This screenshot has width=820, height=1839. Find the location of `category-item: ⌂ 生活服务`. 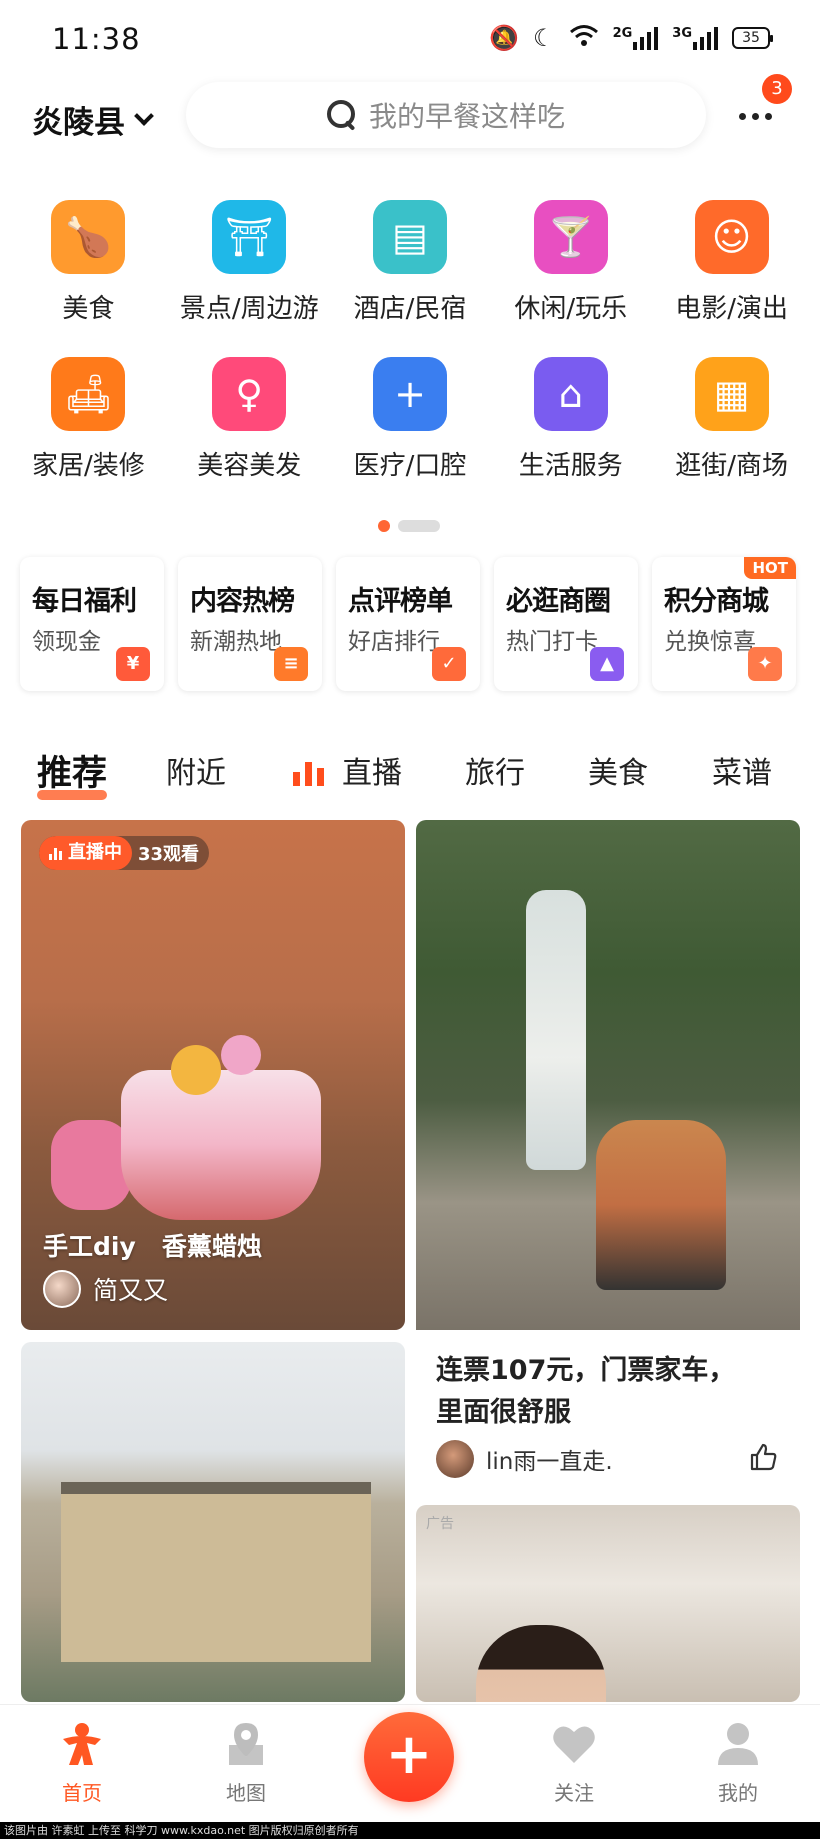

category-item: ⌂ 生活服务 is located at coordinates (570, 419).